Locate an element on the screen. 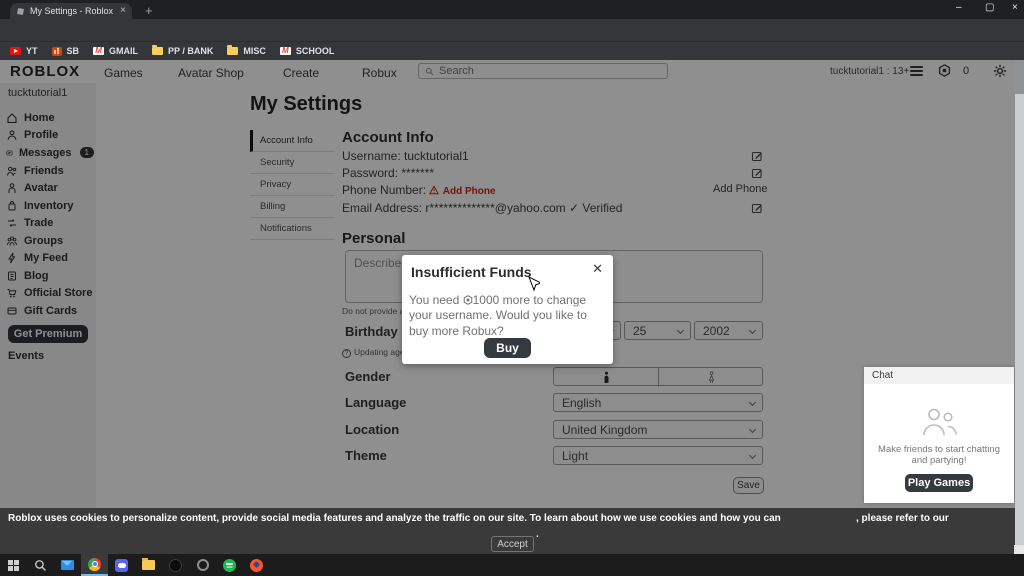 This screenshot has height=576, width=1024. bookmark-sb: SB is located at coordinates (65, 51).